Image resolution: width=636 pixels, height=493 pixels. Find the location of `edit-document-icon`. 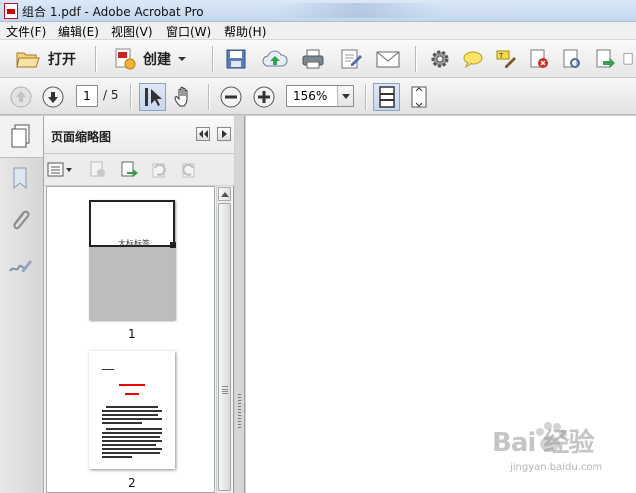

edit-document-icon is located at coordinates (351, 59).